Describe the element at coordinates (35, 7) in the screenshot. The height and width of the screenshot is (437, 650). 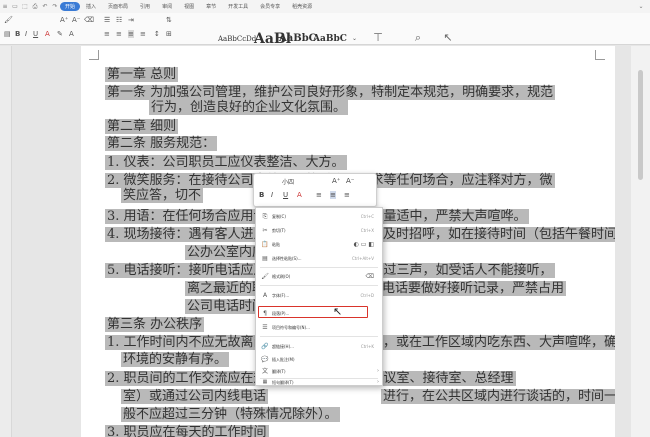
I see `print-icon: ⎙` at that location.